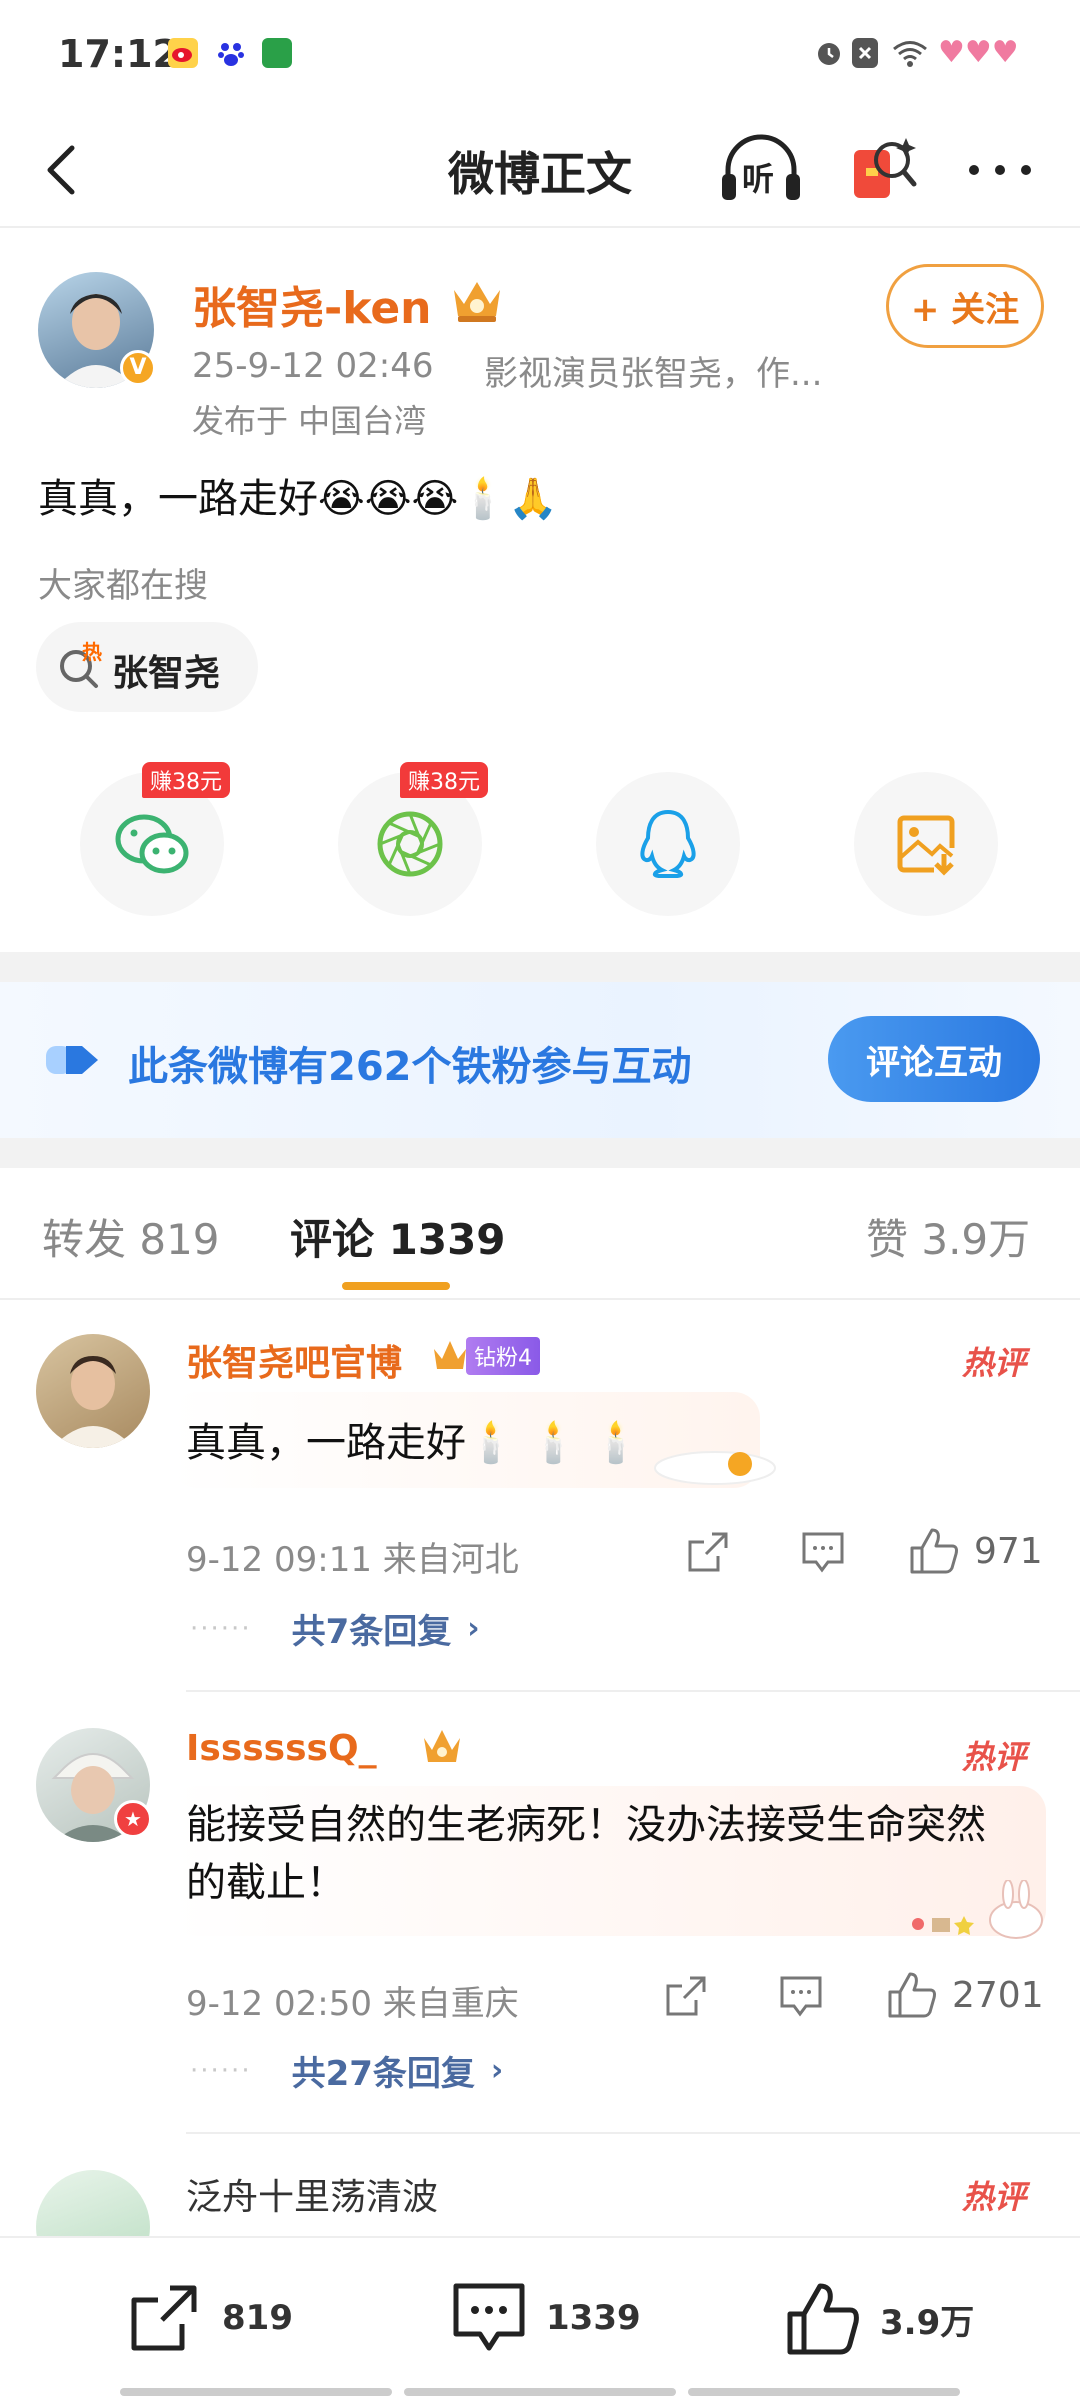  What do you see at coordinates (413, 1443) in the screenshot?
I see `comment-text: 真真，一路走好🕯️ 🕯️ 🕯️` at bounding box center [413, 1443].